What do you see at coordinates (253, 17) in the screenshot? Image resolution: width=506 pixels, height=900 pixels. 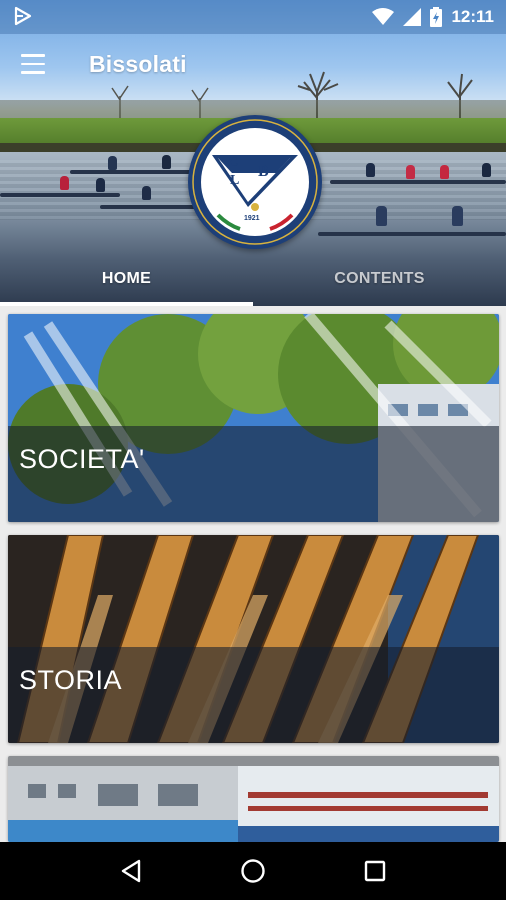 I see `status-bar: 12:11` at bounding box center [253, 17].